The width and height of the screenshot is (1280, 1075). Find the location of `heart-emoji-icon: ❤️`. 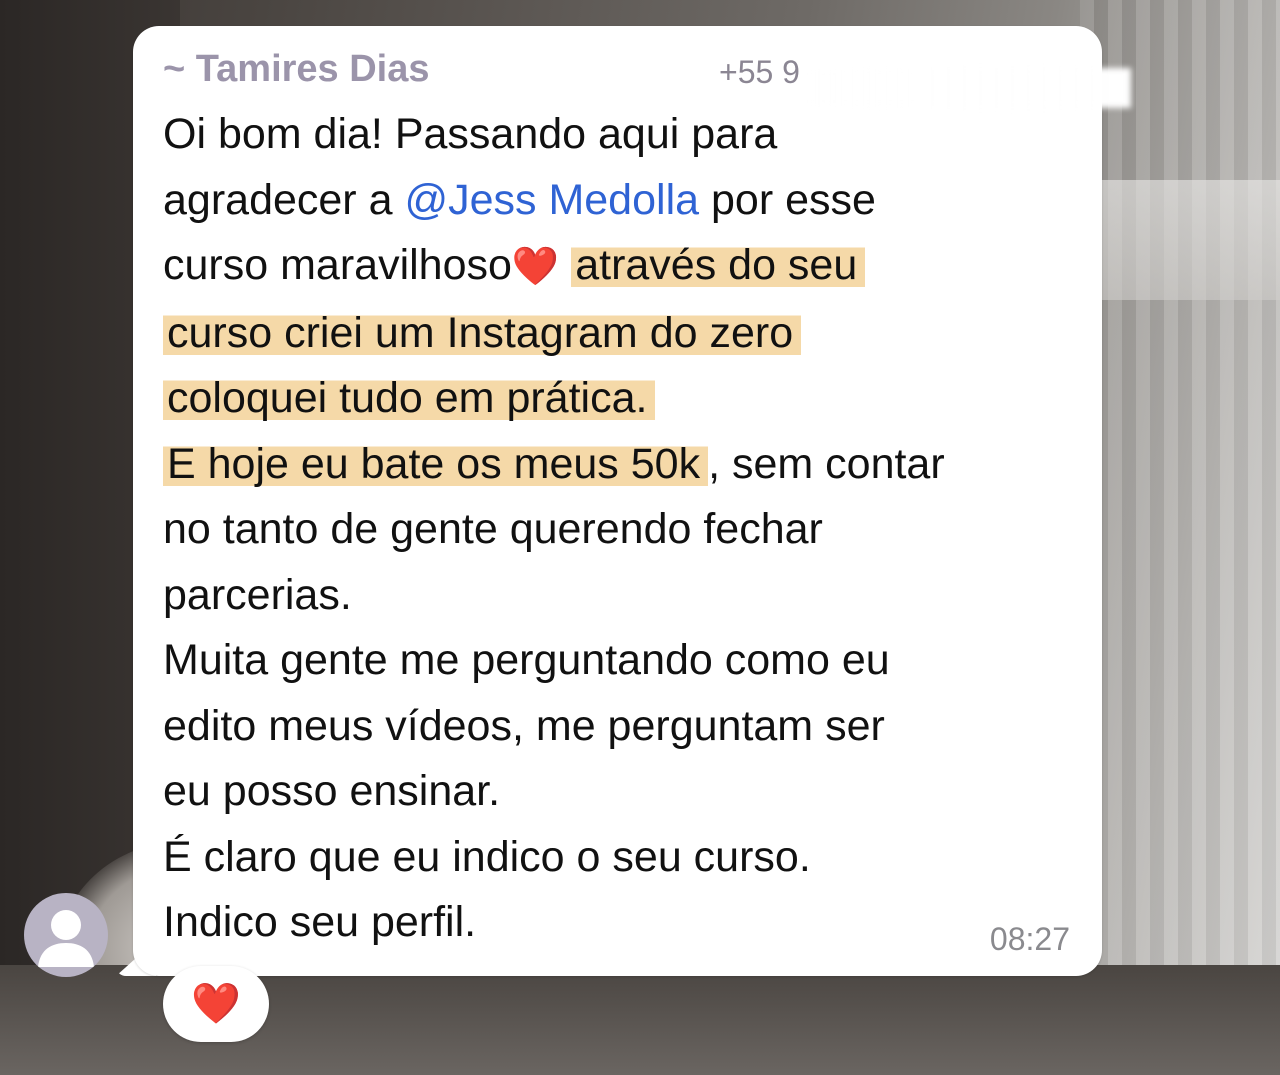

heart-emoji-icon: ❤️ is located at coordinates (535, 267).